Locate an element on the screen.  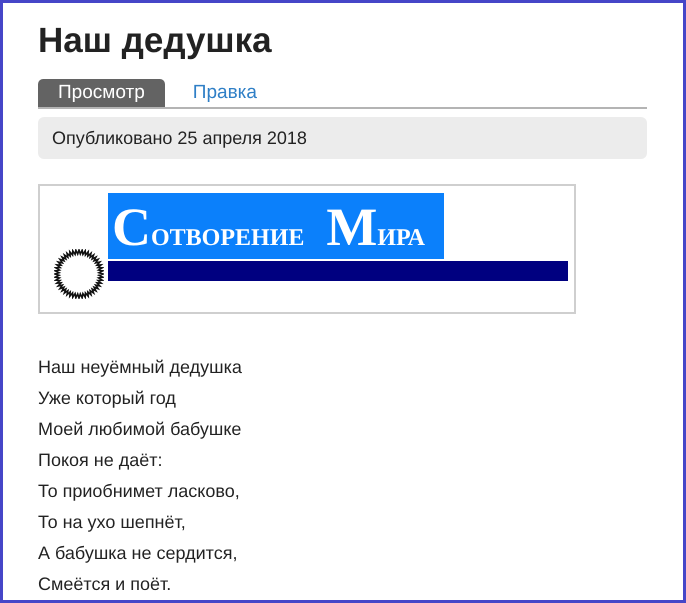
page-title: Наш дедушка is located at coordinates (155, 41).